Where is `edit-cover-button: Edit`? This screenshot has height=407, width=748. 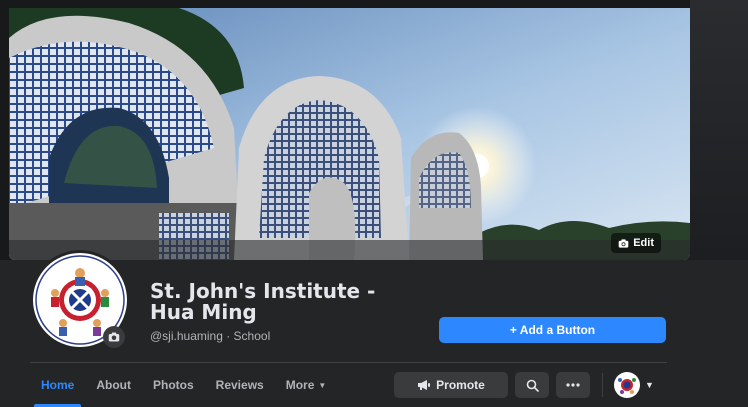
edit-cover-button: Edit is located at coordinates (636, 243).